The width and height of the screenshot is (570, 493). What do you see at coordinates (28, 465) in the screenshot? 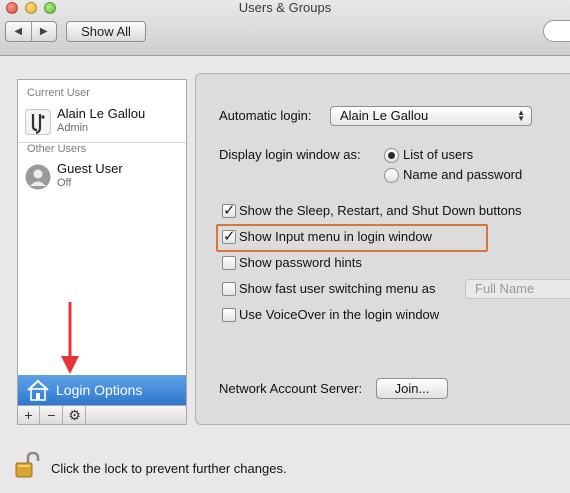
I see `lock-icon` at bounding box center [28, 465].